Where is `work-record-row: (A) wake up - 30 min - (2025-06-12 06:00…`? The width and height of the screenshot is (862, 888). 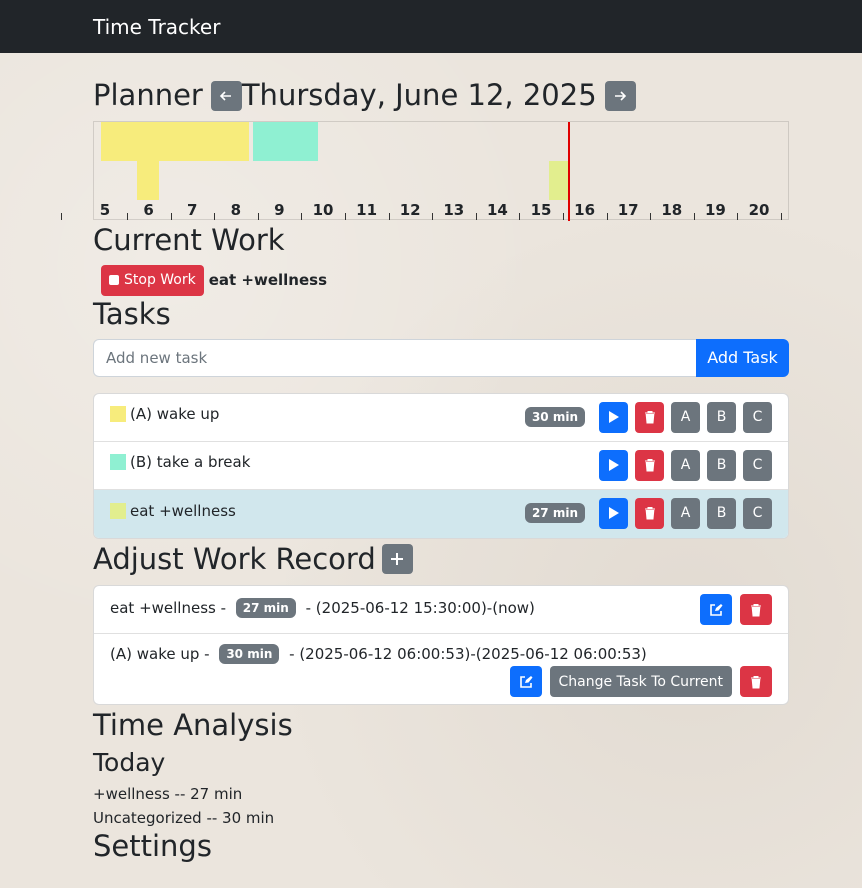 work-record-row: (A) wake up - 30 min - (2025-06-12 06:00… is located at coordinates (441, 669).